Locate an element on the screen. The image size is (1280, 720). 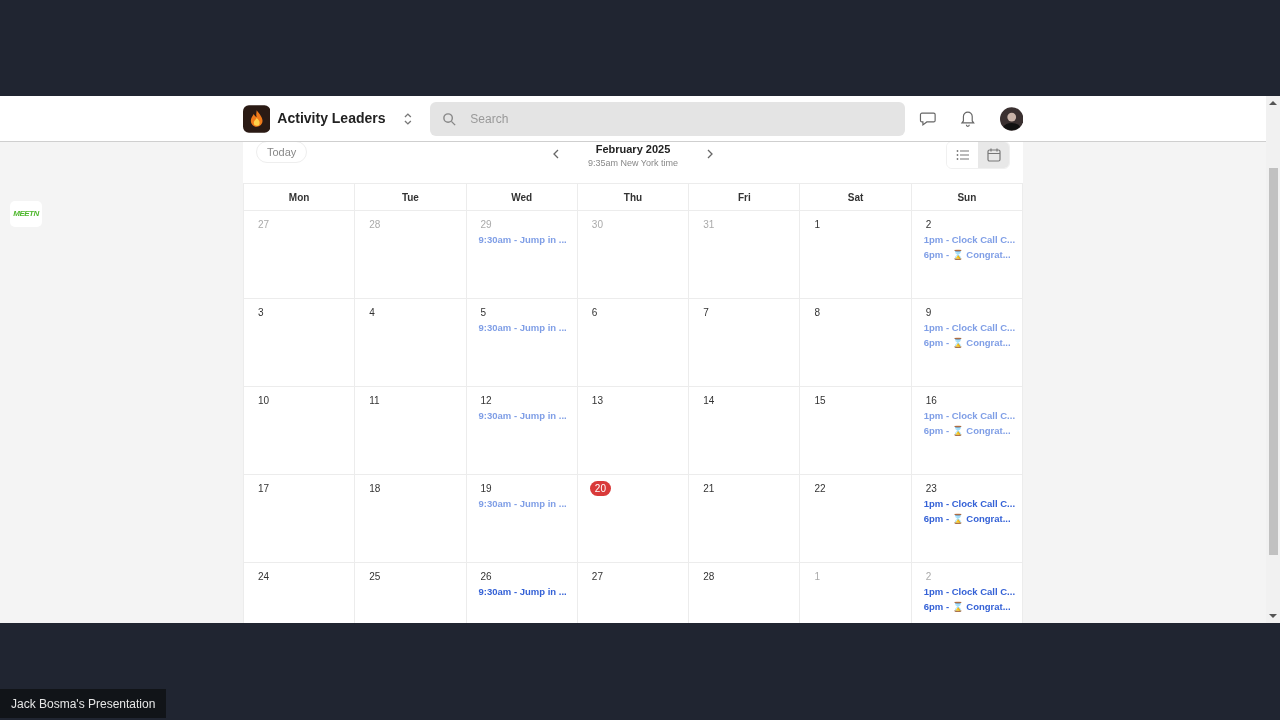
date-number: 24 is located at coordinates (264, 577).